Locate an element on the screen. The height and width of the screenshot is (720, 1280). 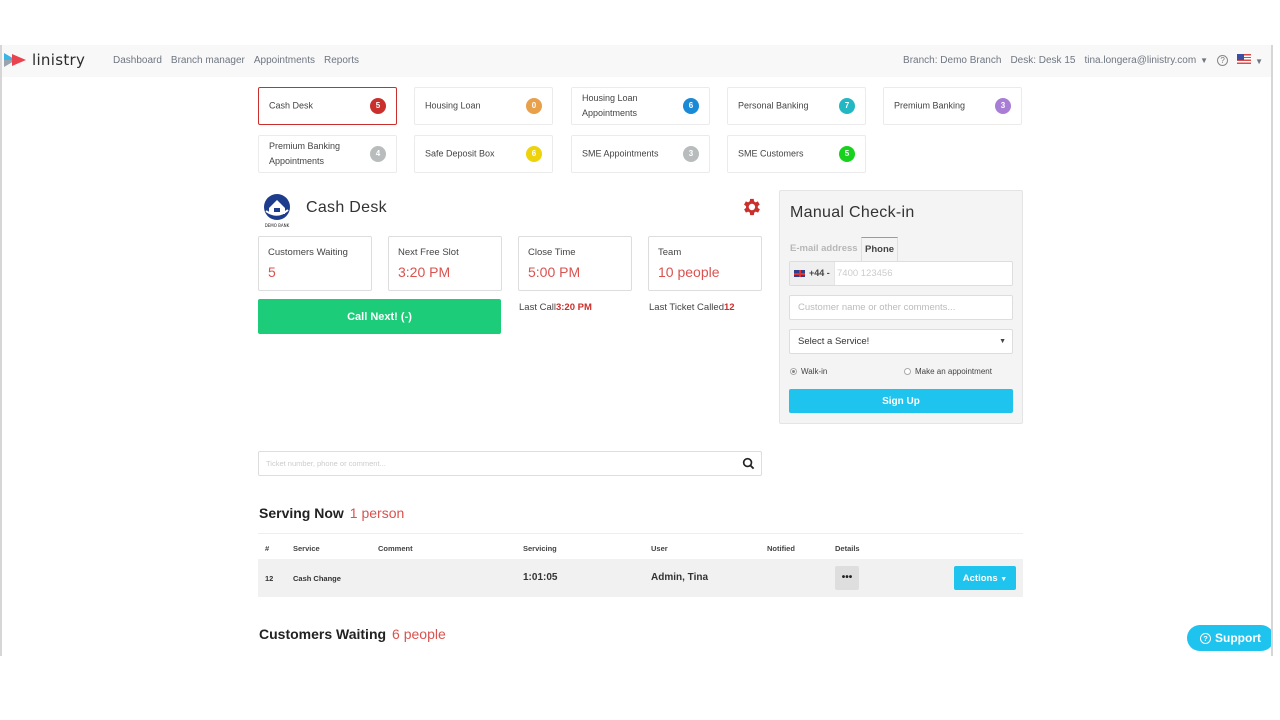
details-button: ••• is located at coordinates (847, 578).